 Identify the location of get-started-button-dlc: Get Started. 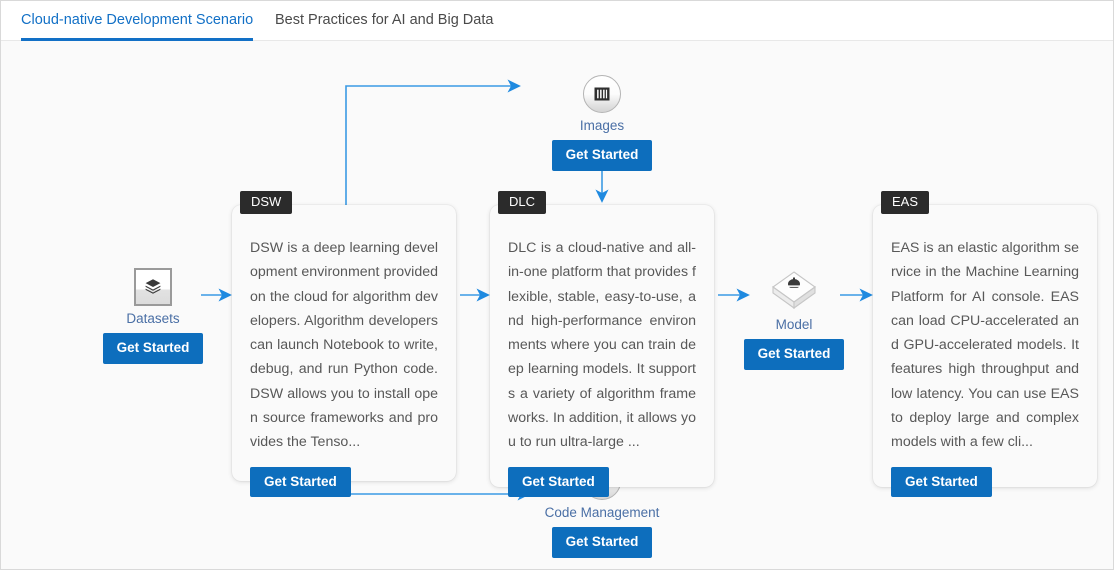
(558, 482).